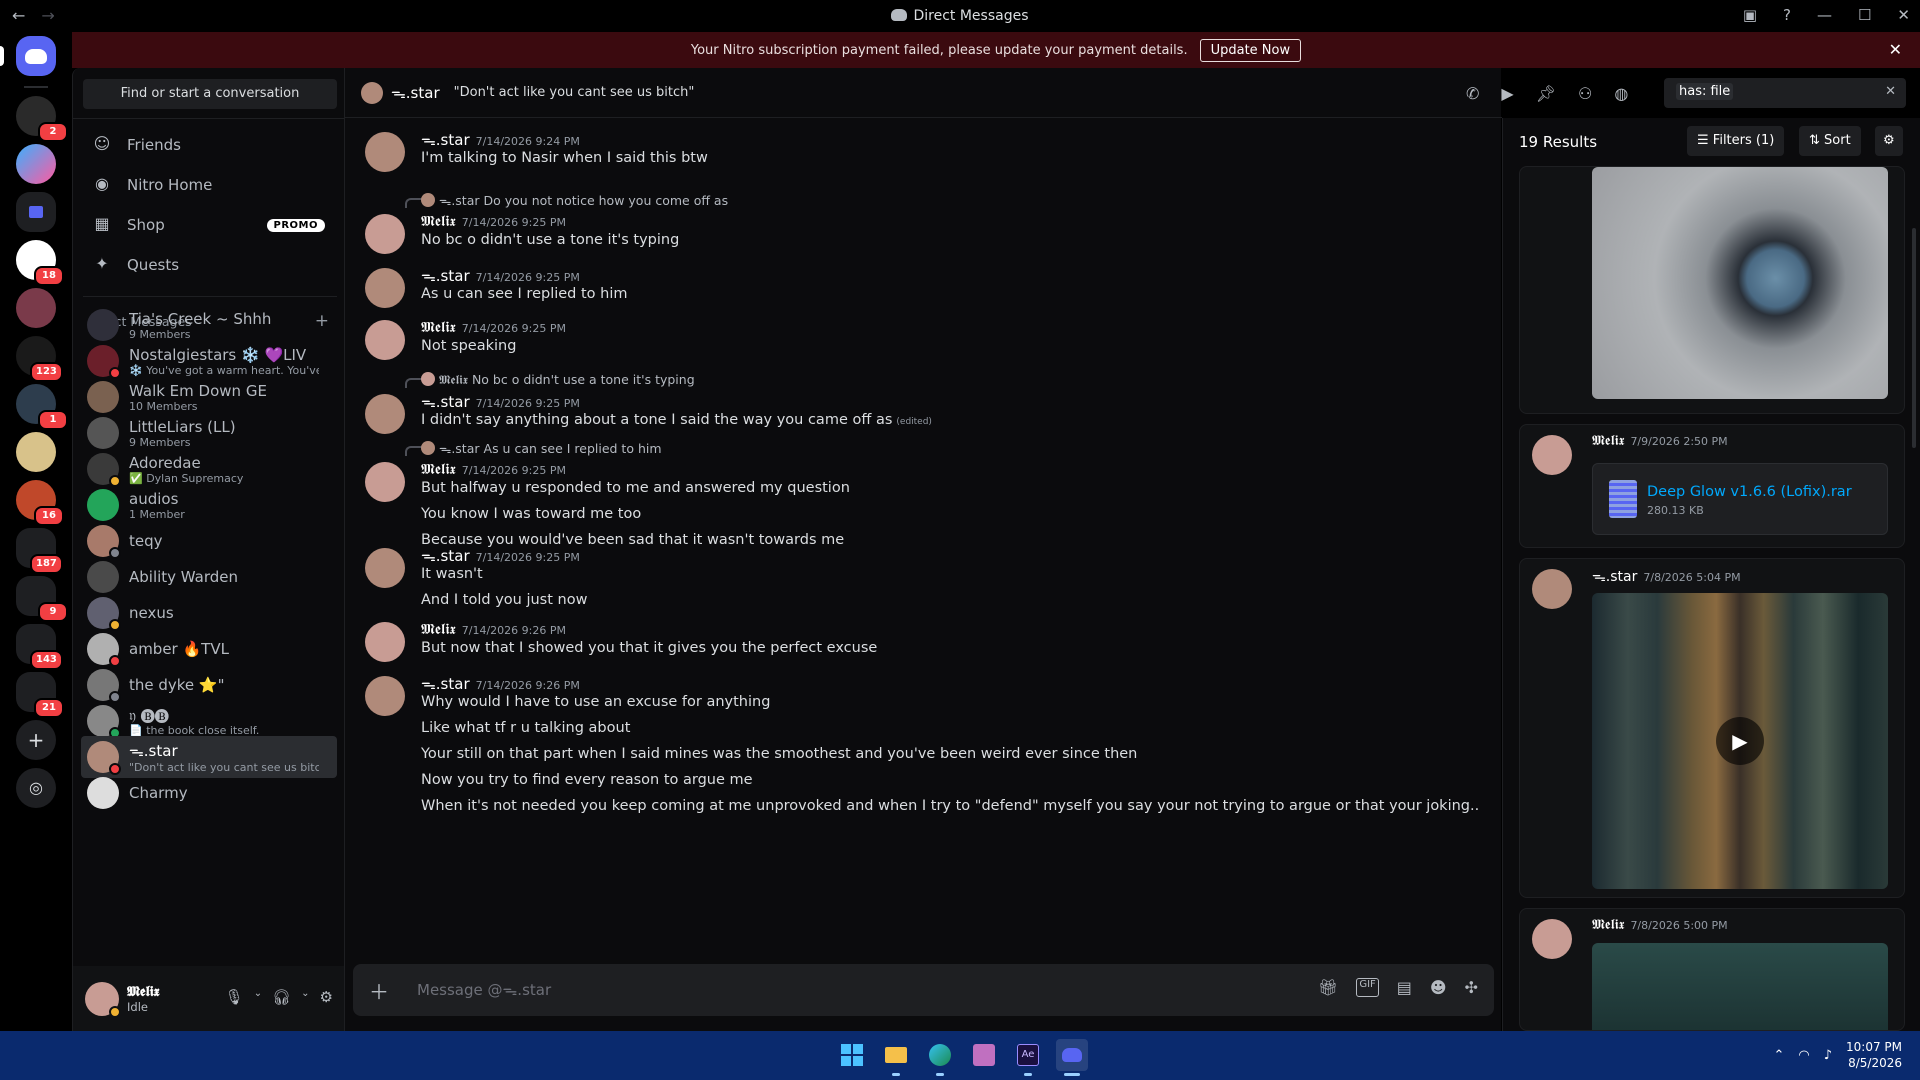 Image resolution: width=1920 pixels, height=1080 pixels. I want to click on apps-icon: ✣, so click(1471, 987).